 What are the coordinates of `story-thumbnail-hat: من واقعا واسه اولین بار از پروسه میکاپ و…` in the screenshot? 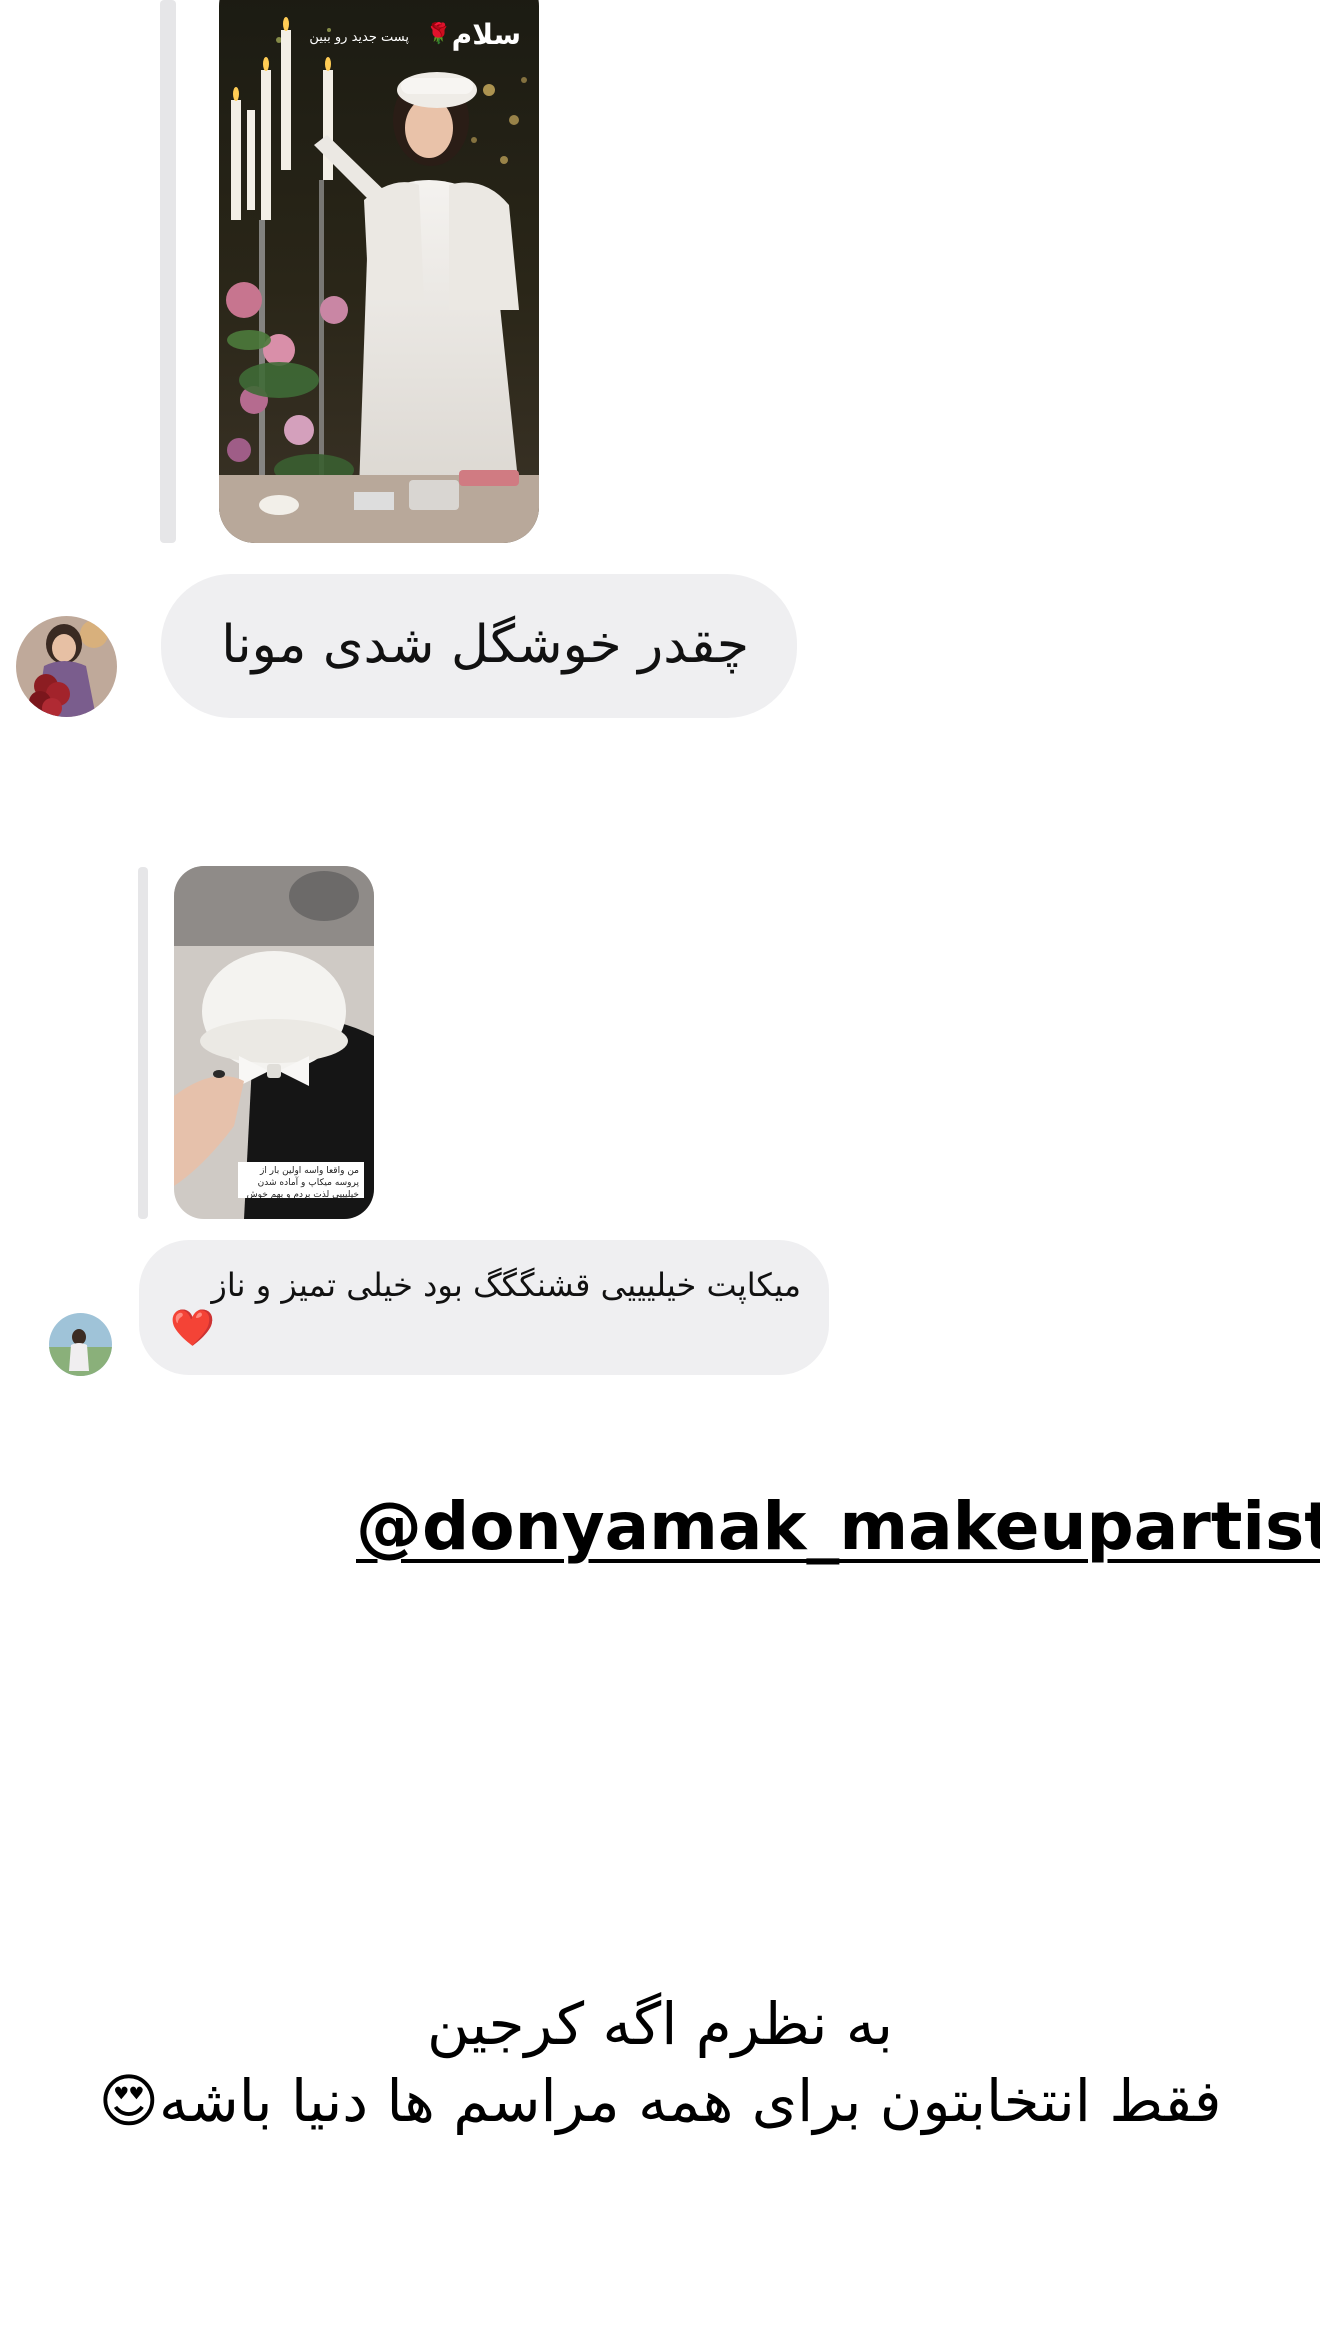 It's located at (274, 1042).